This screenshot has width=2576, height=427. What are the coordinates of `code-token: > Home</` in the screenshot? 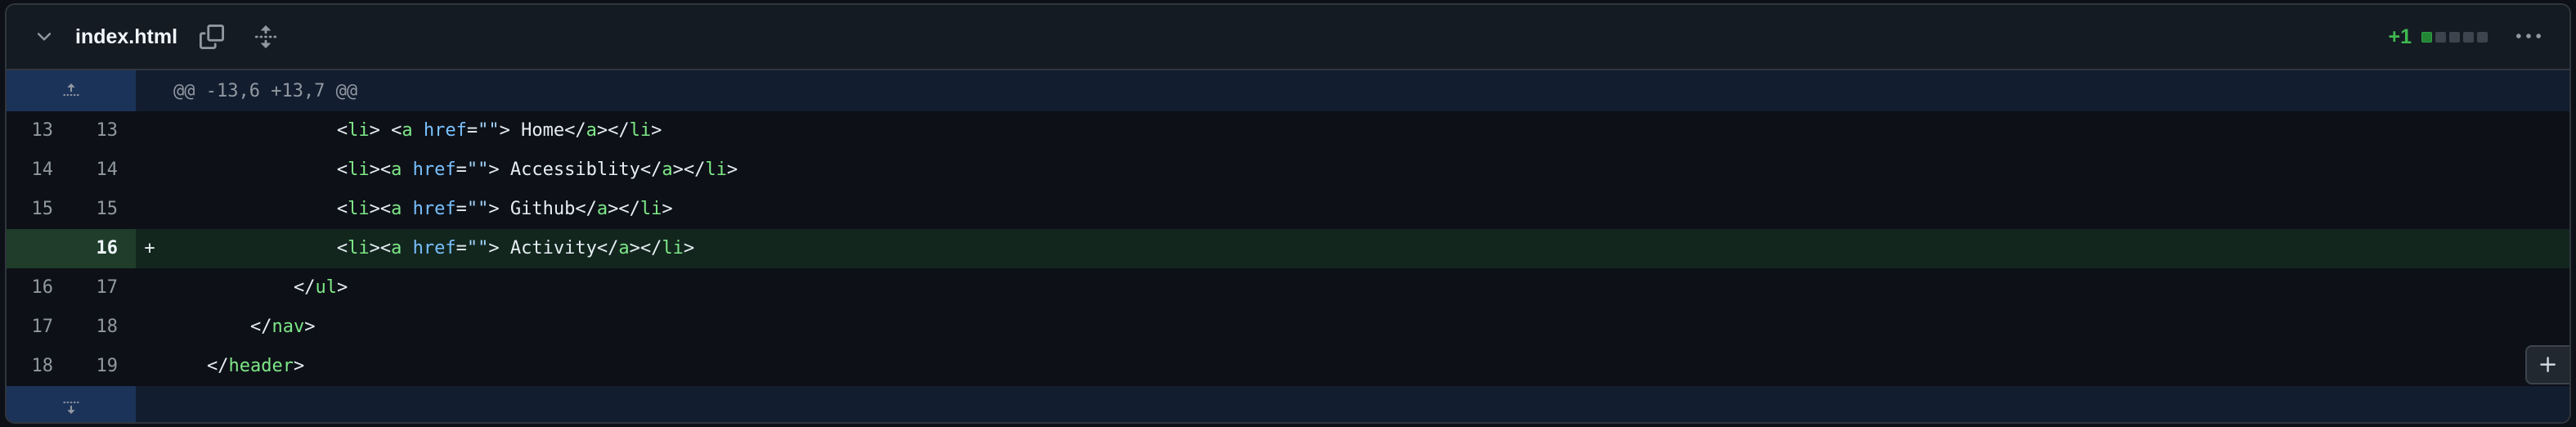 It's located at (542, 130).